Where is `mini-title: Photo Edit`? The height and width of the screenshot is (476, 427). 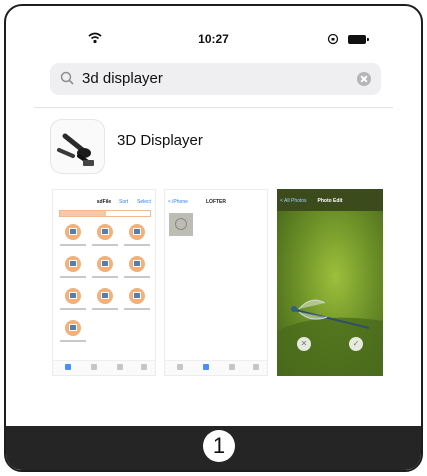
mini-title: Photo Edit is located at coordinates (330, 201).